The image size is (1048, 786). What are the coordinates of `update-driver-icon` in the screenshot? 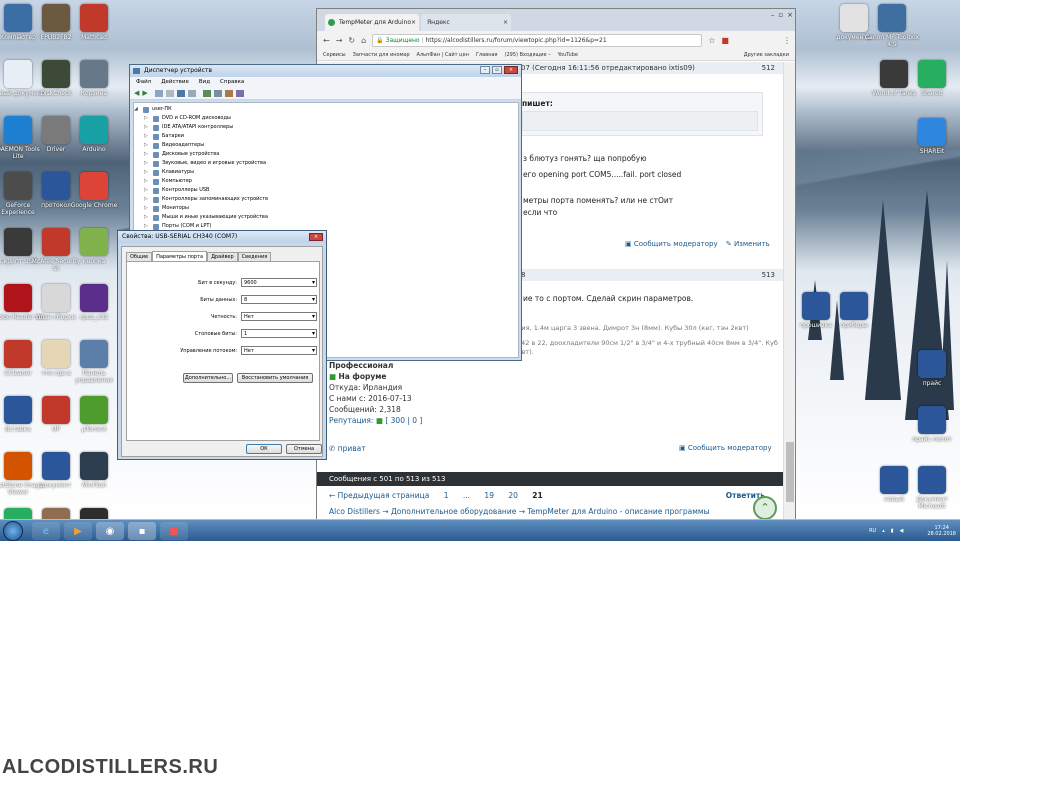 It's located at (217, 93).